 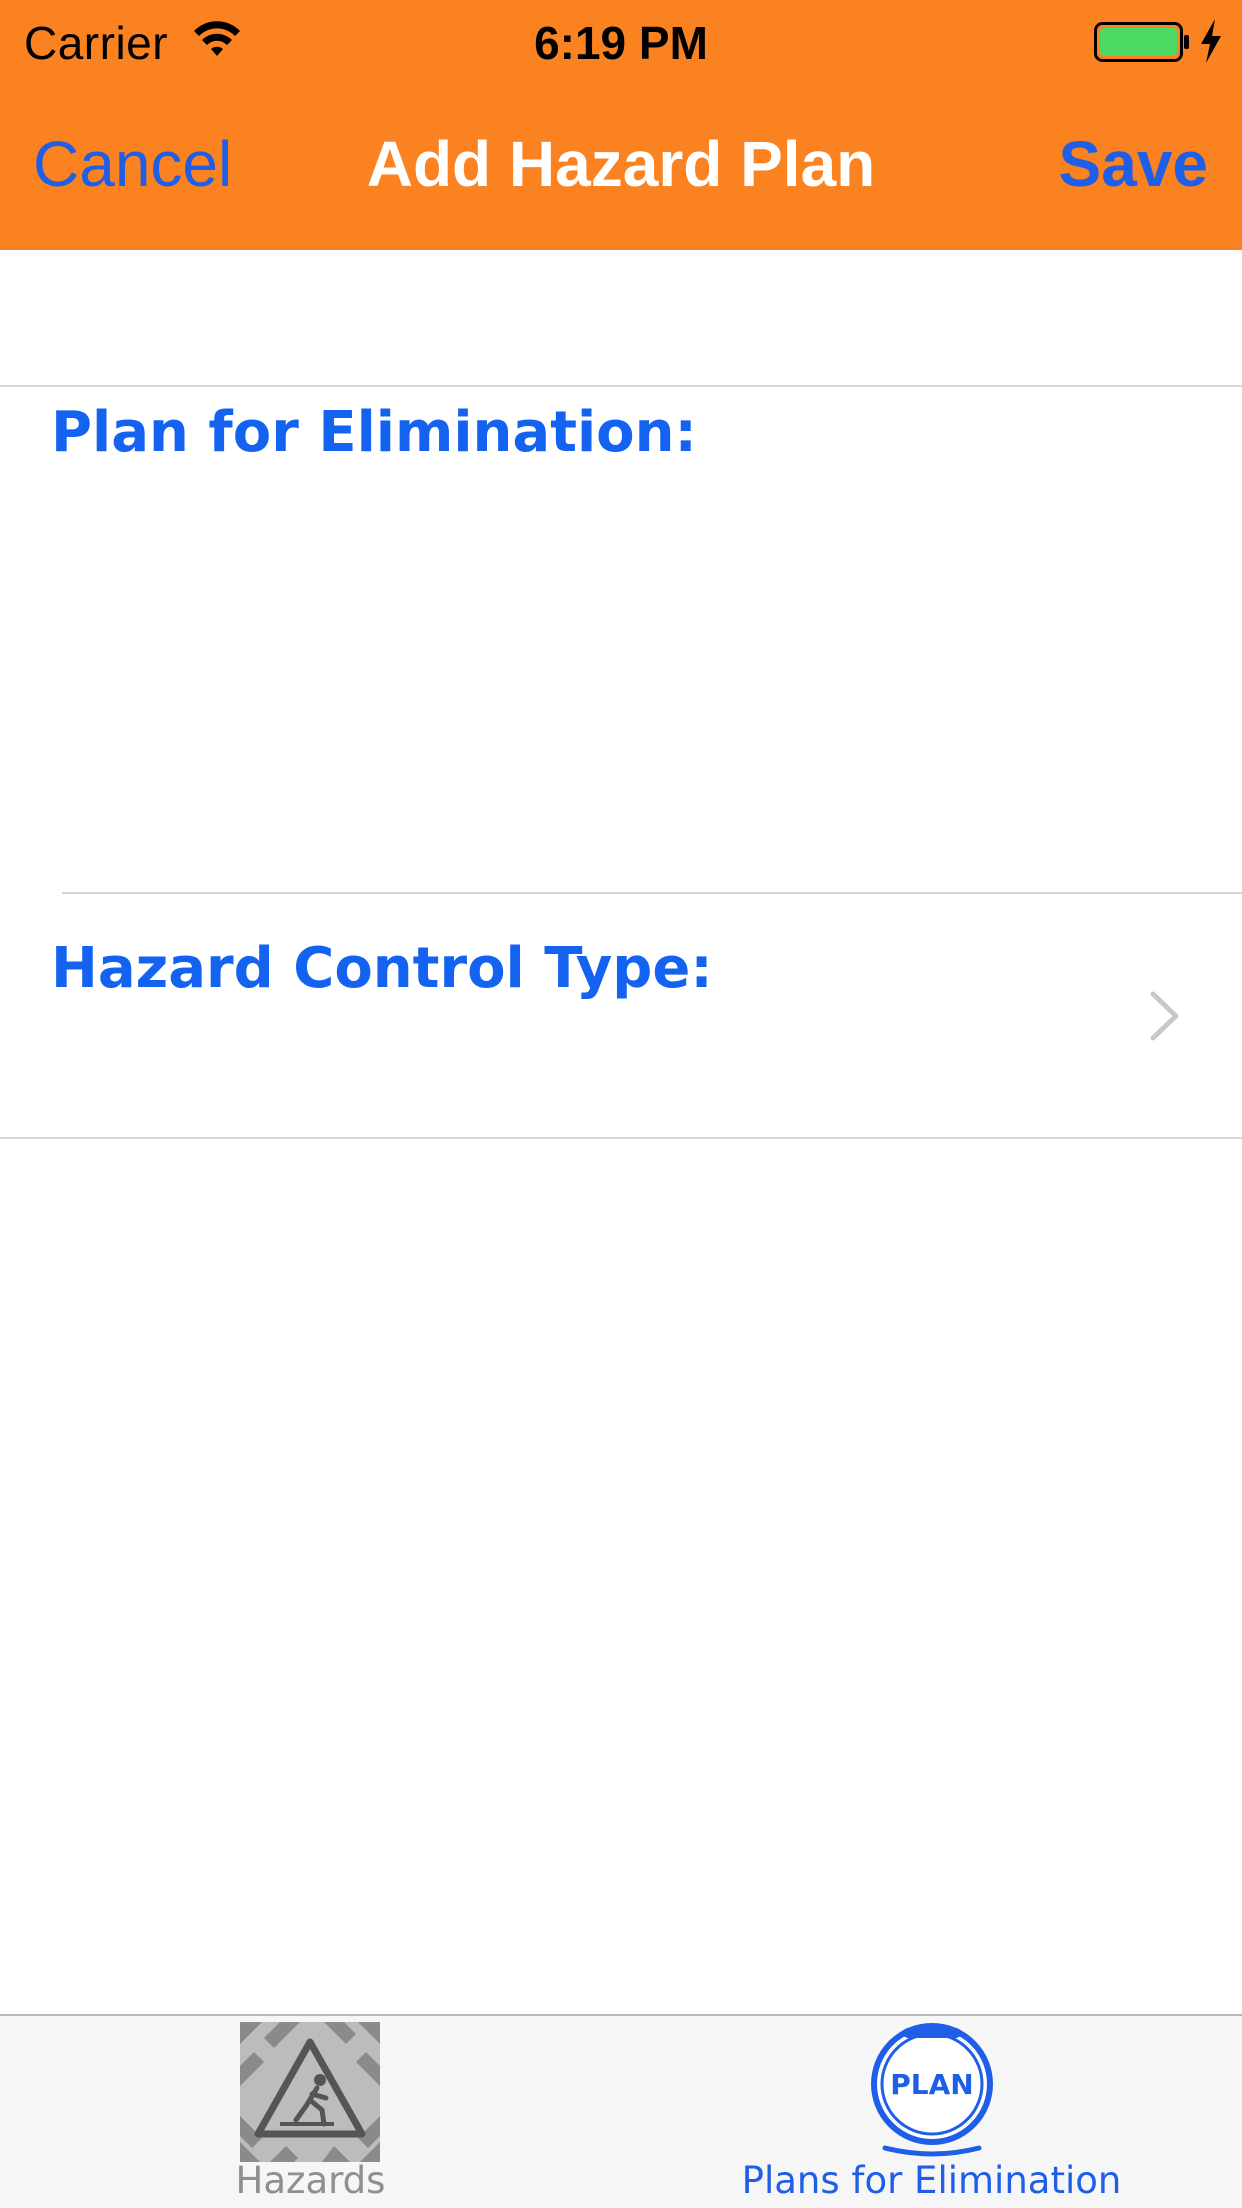 What do you see at coordinates (931, 2180) in the screenshot?
I see `tab-plans-for-elimination-label: Plans for Elimination` at bounding box center [931, 2180].